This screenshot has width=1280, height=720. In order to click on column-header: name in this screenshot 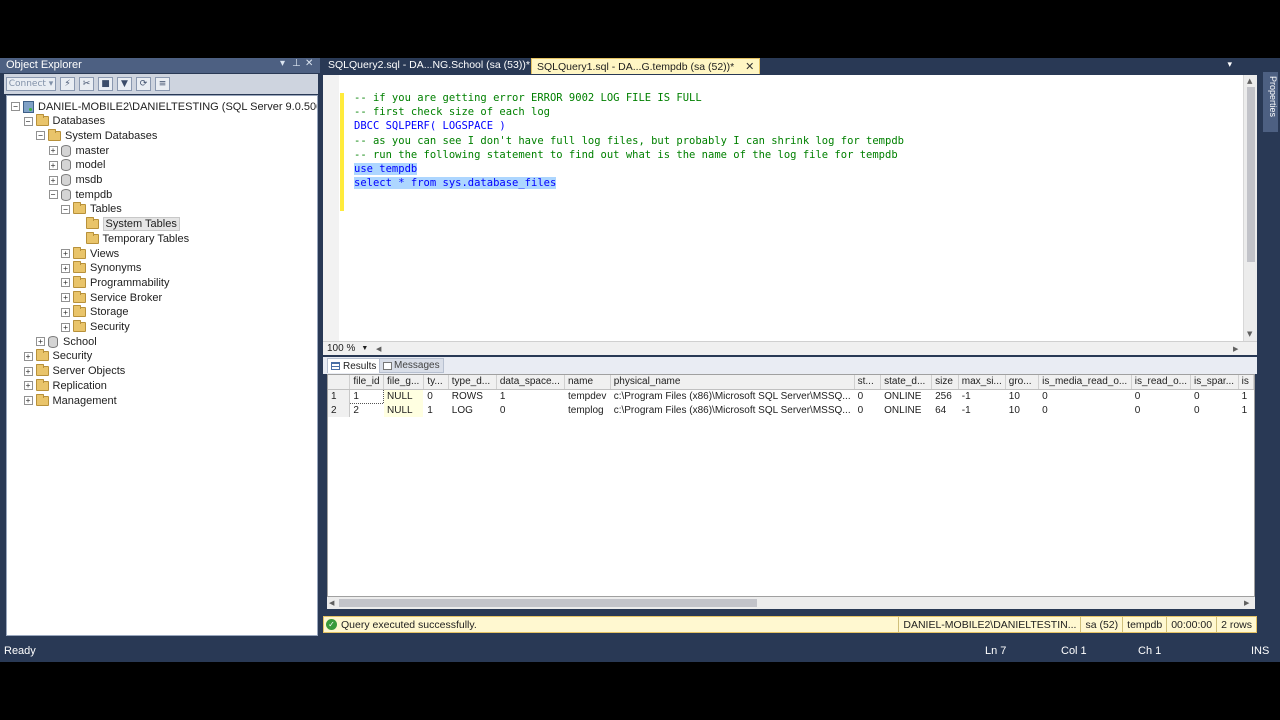, I will do `click(587, 382)`.